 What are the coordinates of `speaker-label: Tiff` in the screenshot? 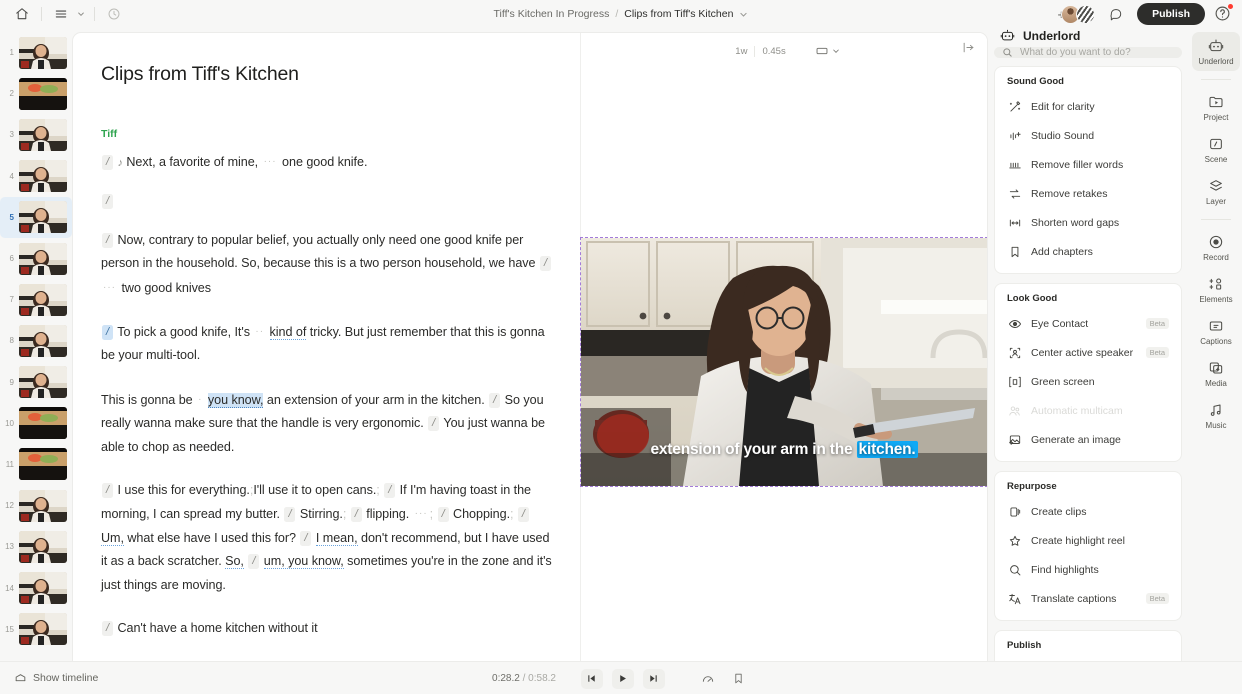 It's located at (109, 134).